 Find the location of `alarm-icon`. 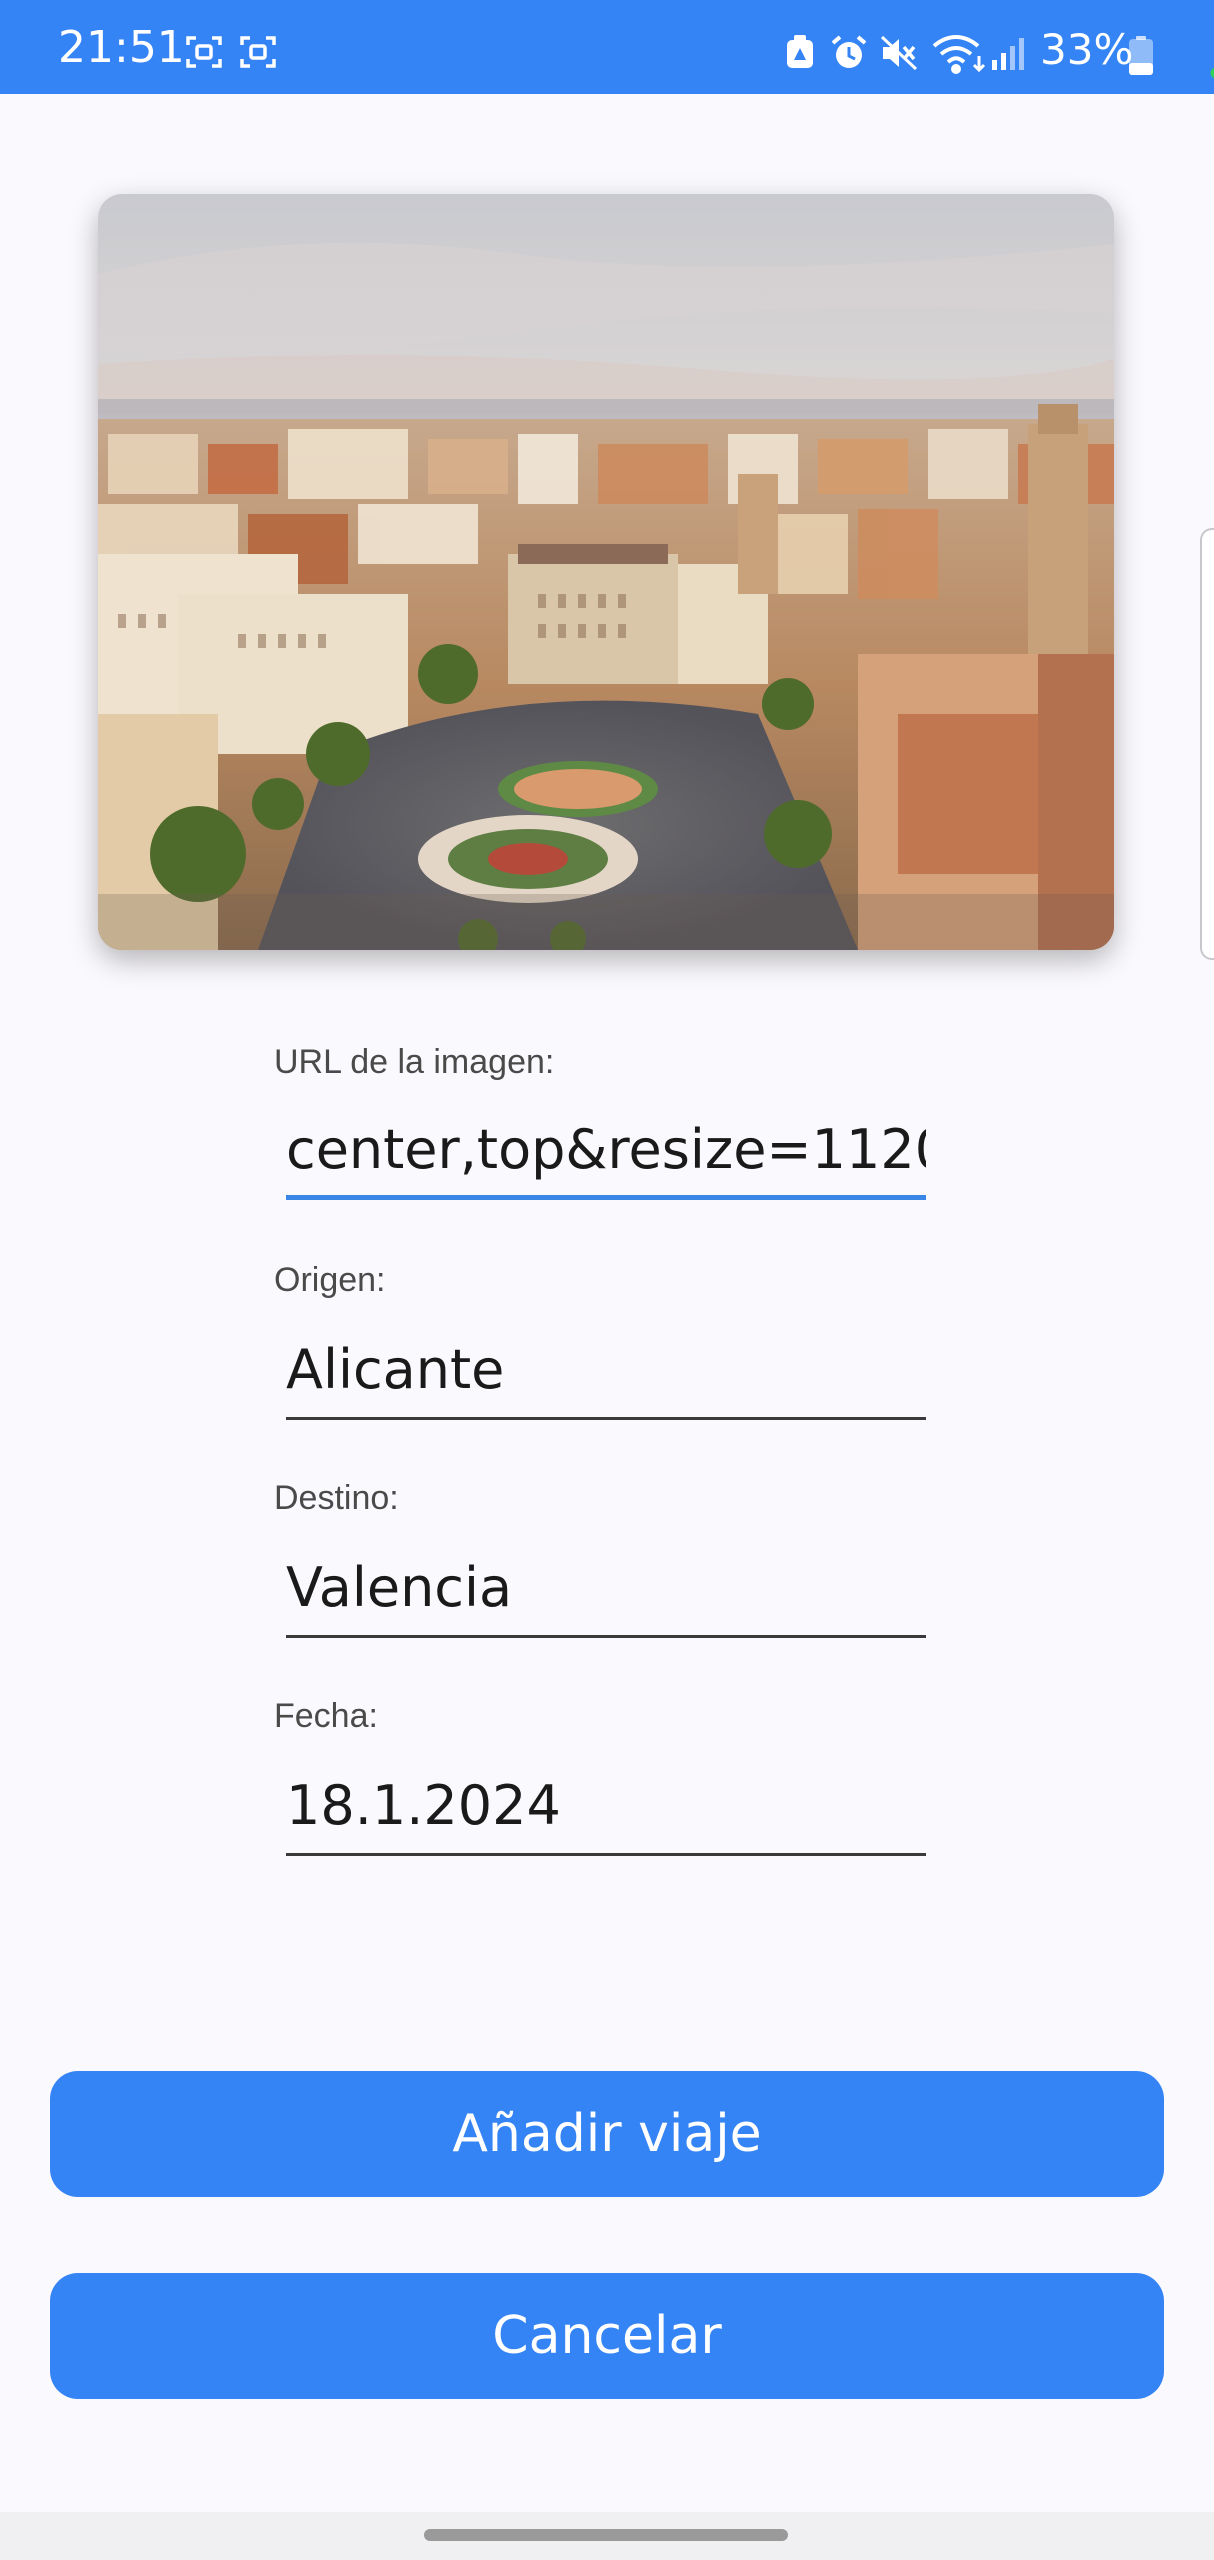

alarm-icon is located at coordinates (848, 52).